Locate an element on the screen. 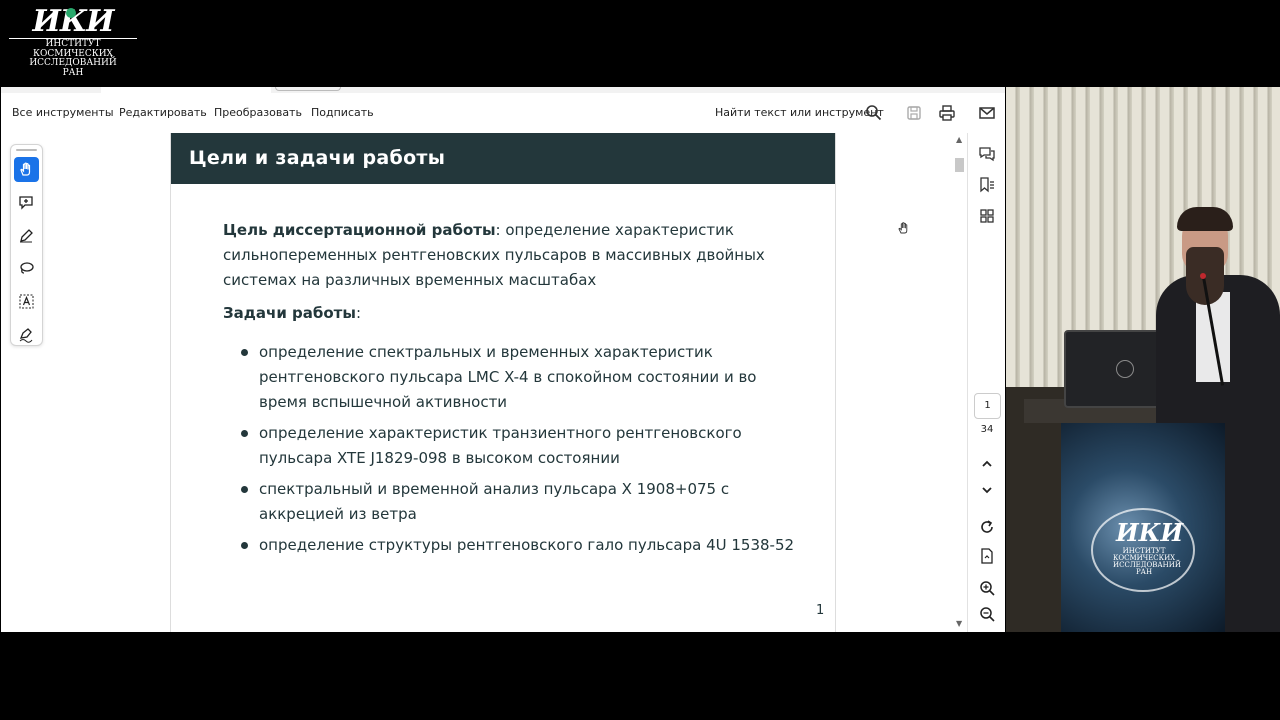 The image size is (1280, 720). find-label: Найти текст или инструмент is located at coordinates (799, 112).